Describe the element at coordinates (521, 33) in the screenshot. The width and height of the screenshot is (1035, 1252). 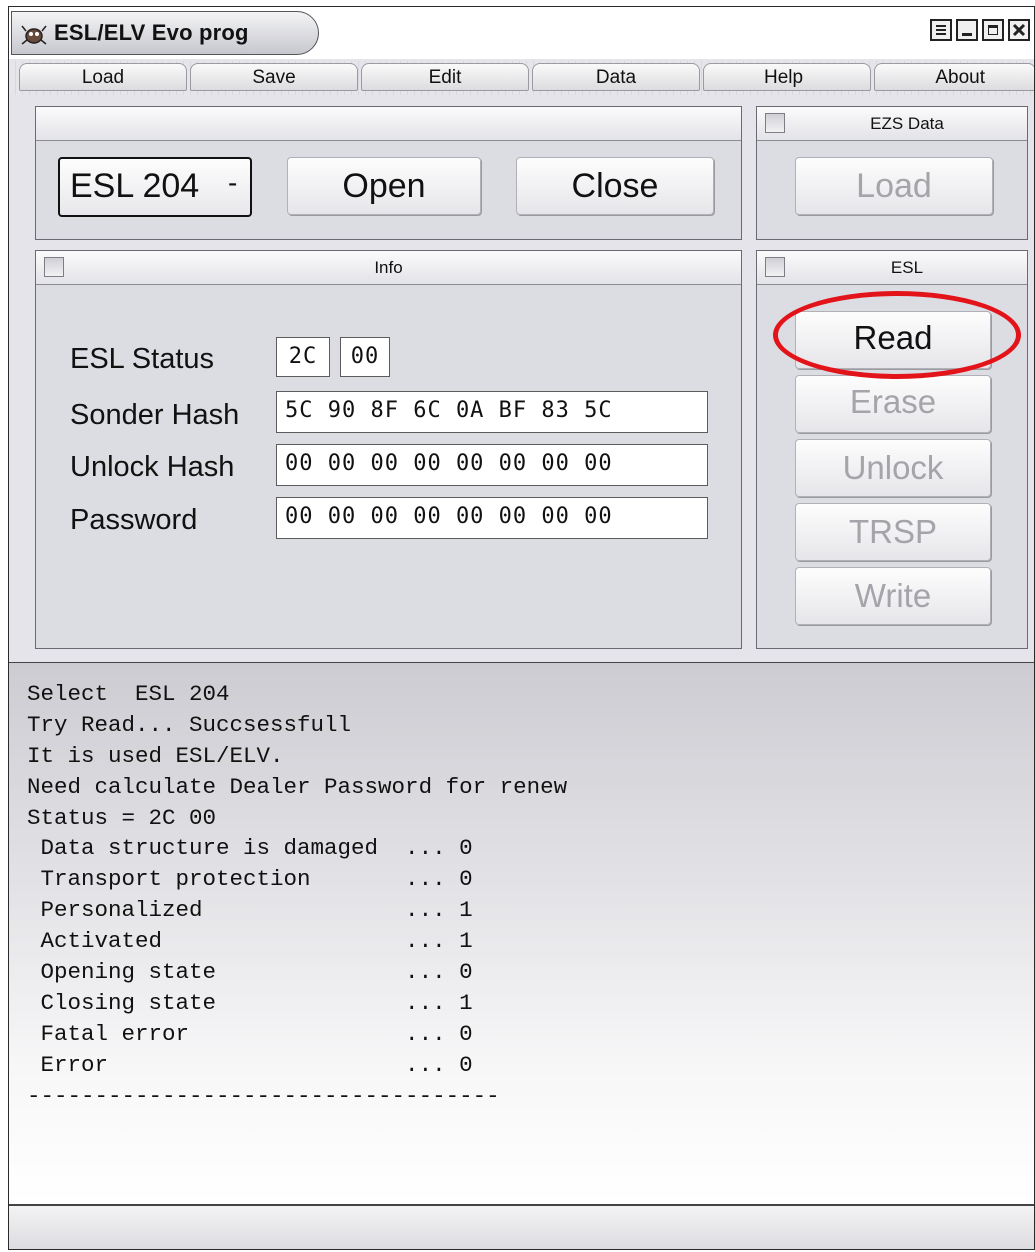
I see `title-bar: ESL/ELV Evo prog` at that location.